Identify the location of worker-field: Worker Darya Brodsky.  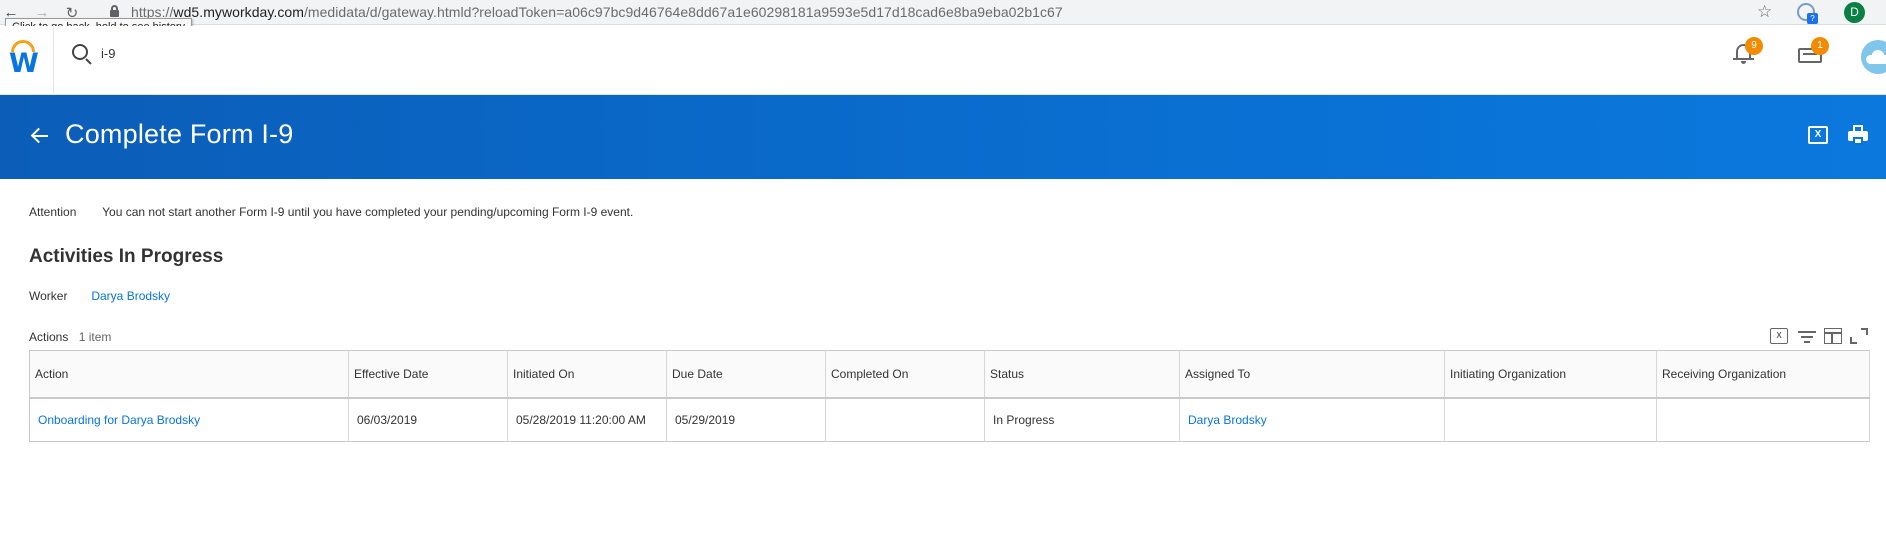
(99, 296).